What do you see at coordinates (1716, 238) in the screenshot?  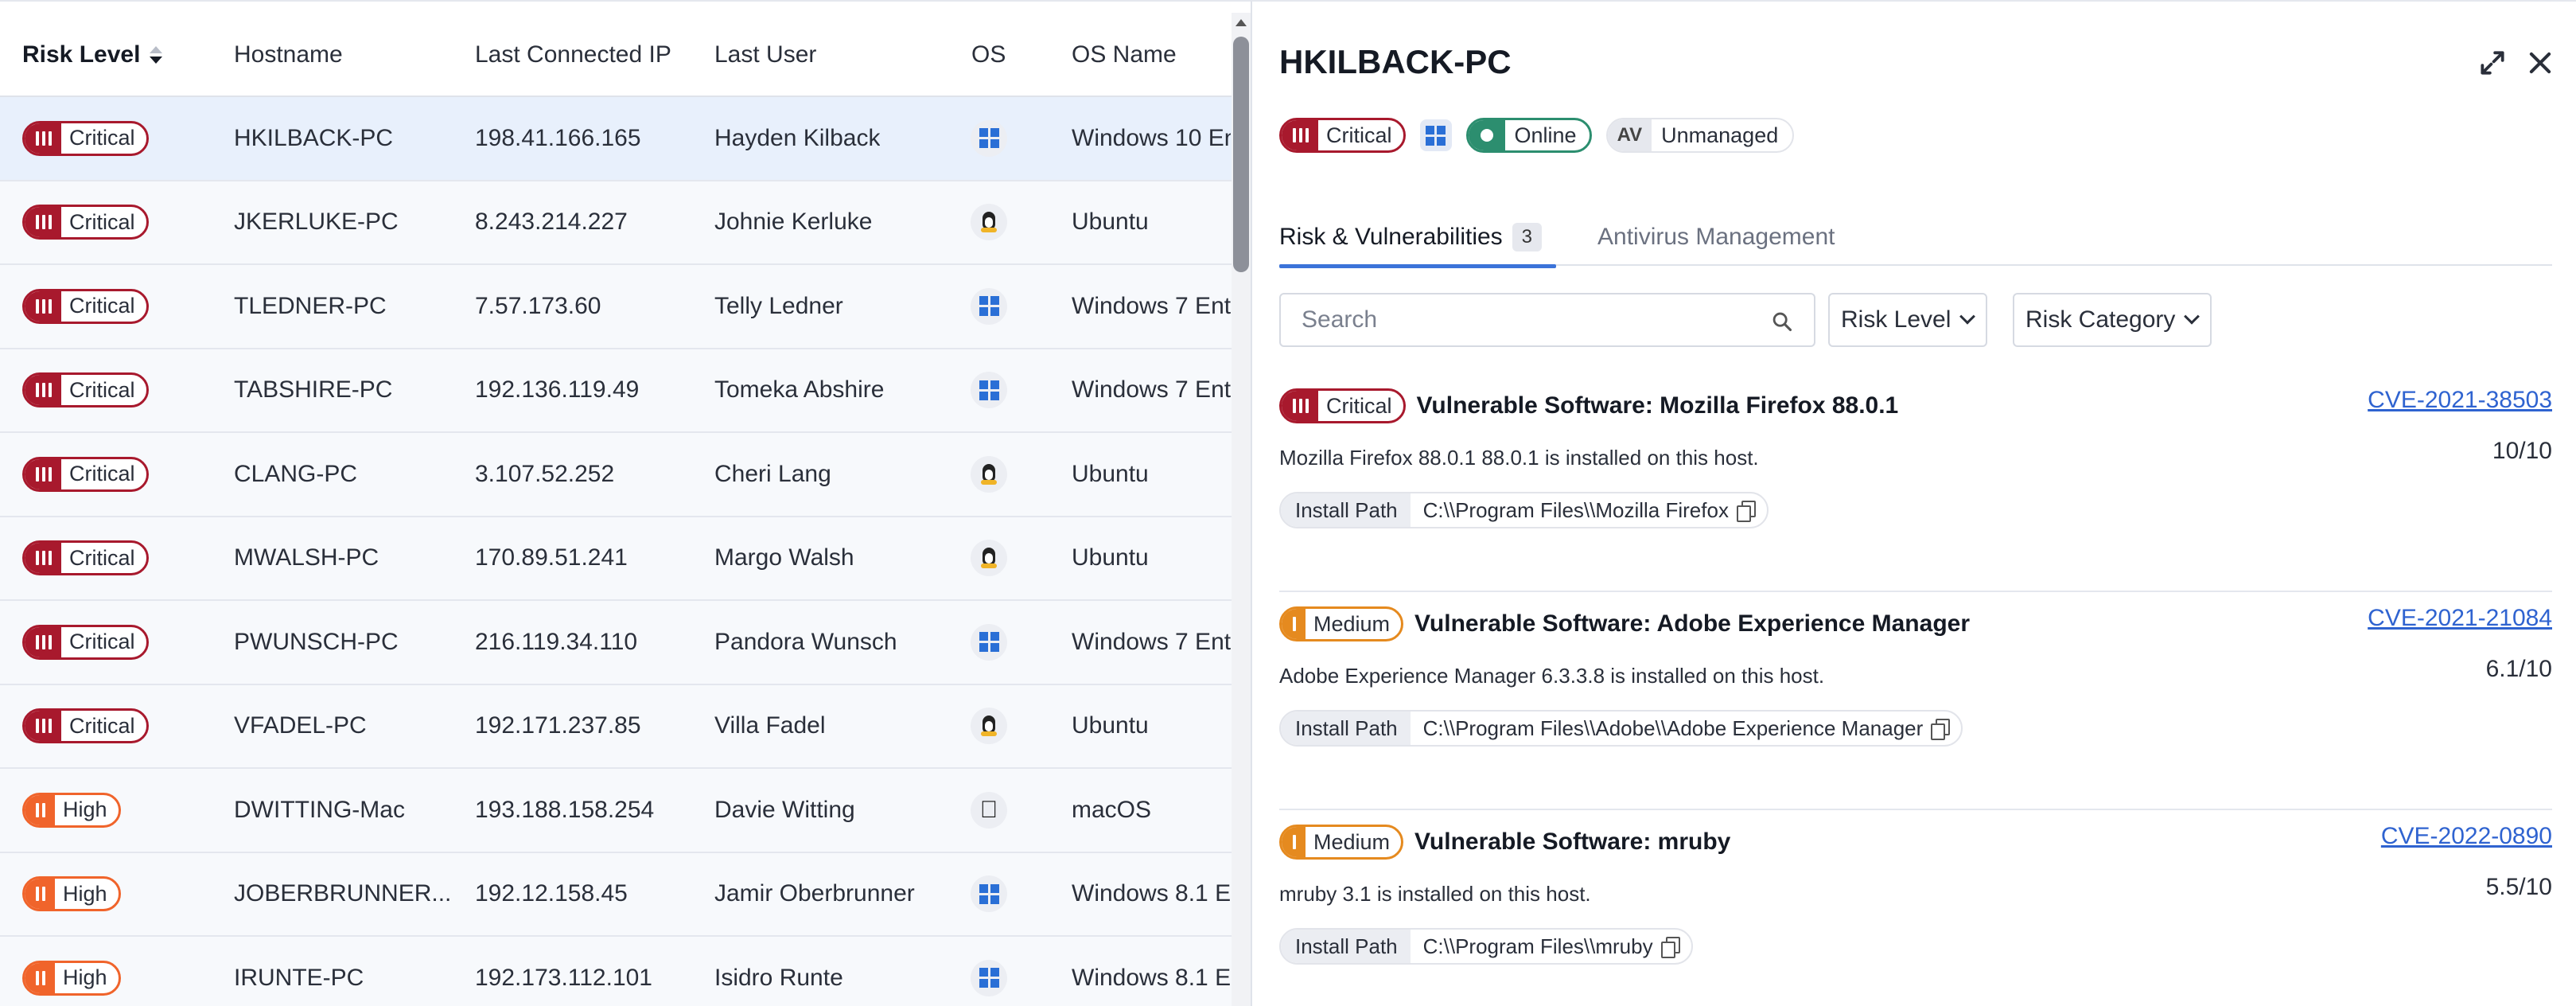 I see `tab-antivirus-management: Antivirus Management` at bounding box center [1716, 238].